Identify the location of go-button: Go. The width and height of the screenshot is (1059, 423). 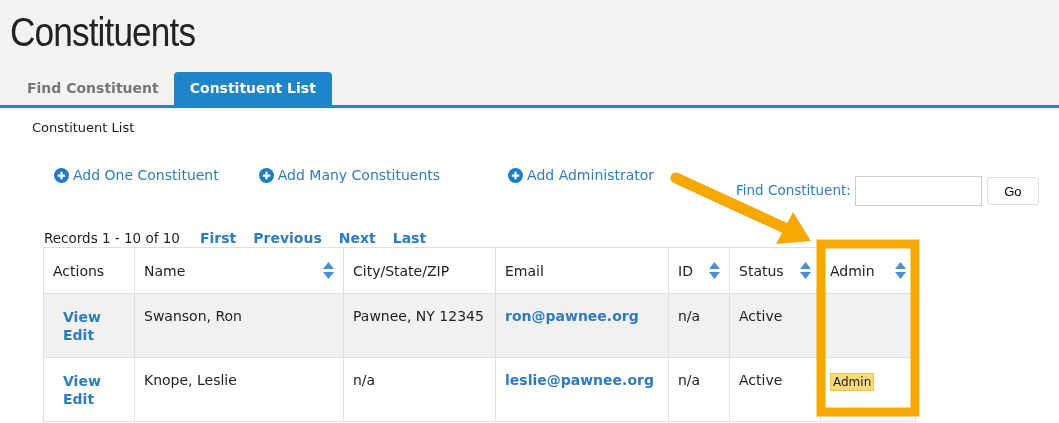
(1012, 191).